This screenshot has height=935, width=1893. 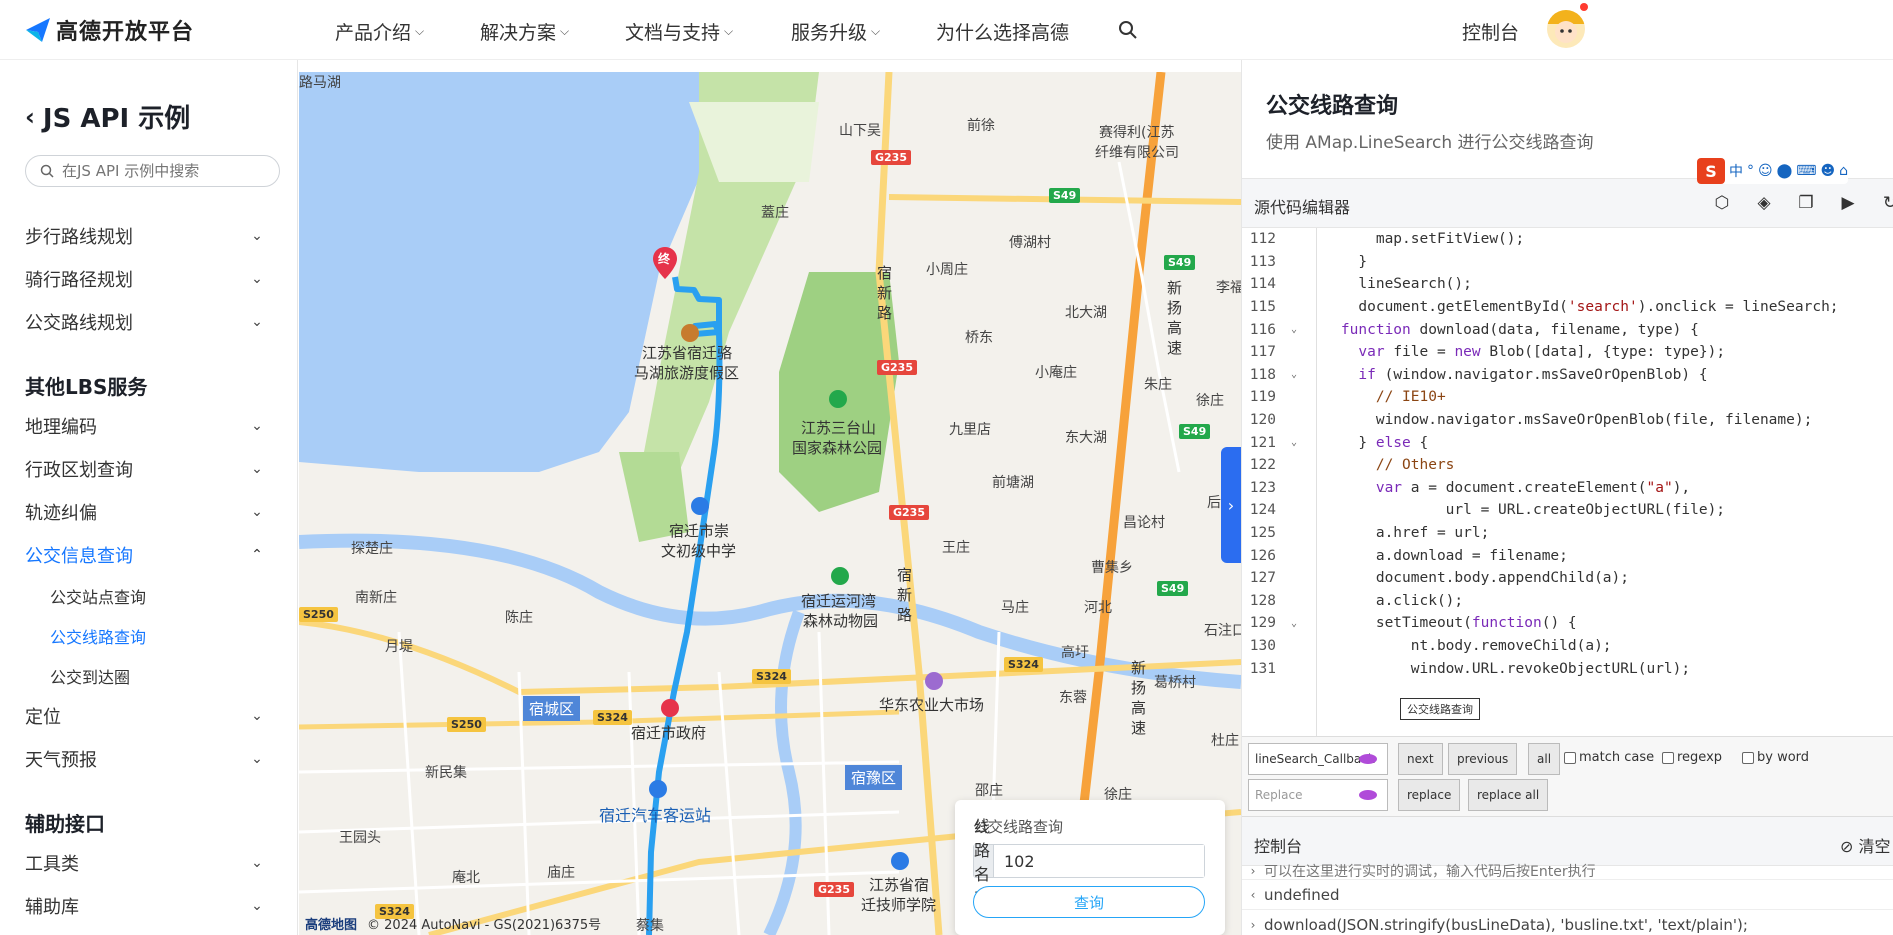 What do you see at coordinates (1112, 568) in the screenshot?
I see `map-label: 曹集乡` at bounding box center [1112, 568].